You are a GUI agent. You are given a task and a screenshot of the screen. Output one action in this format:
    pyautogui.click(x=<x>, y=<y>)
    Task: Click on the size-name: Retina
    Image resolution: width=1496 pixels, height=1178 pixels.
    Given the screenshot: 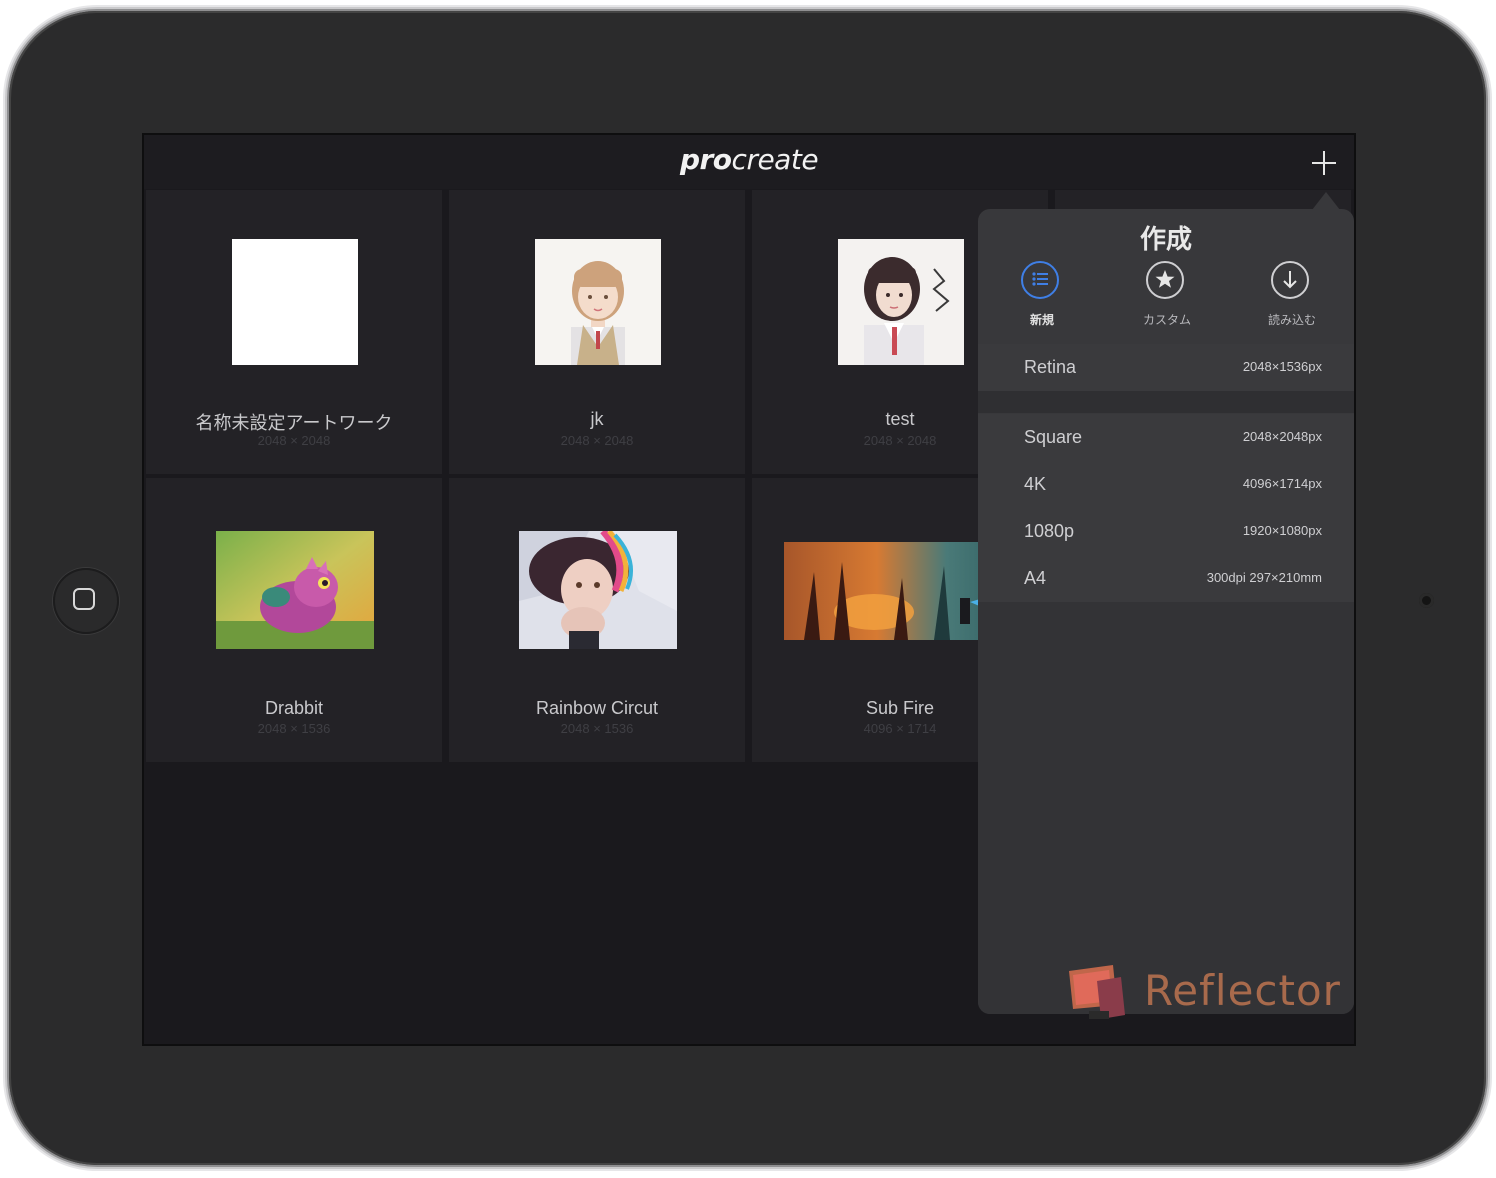 What is the action you would take?
    pyautogui.click(x=1050, y=367)
    